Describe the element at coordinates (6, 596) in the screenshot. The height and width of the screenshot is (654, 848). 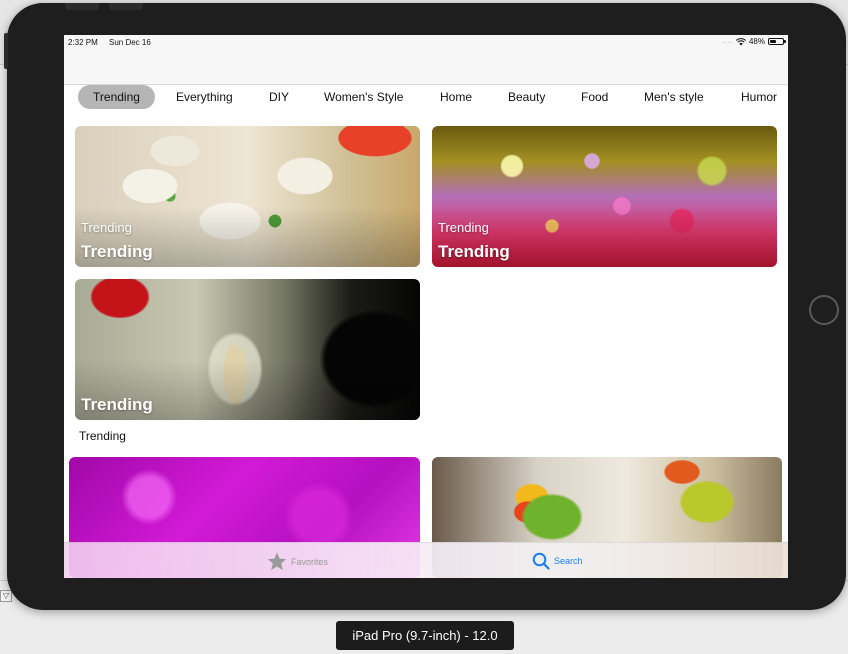
I see `scroll-down-arrow-icon: ▽` at that location.